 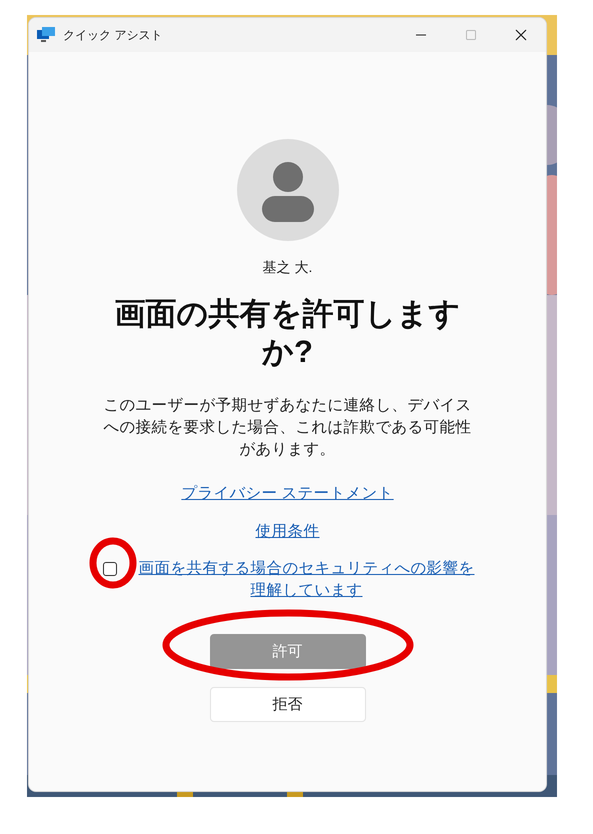 I want to click on highlight-ellipse, so click(x=113, y=563).